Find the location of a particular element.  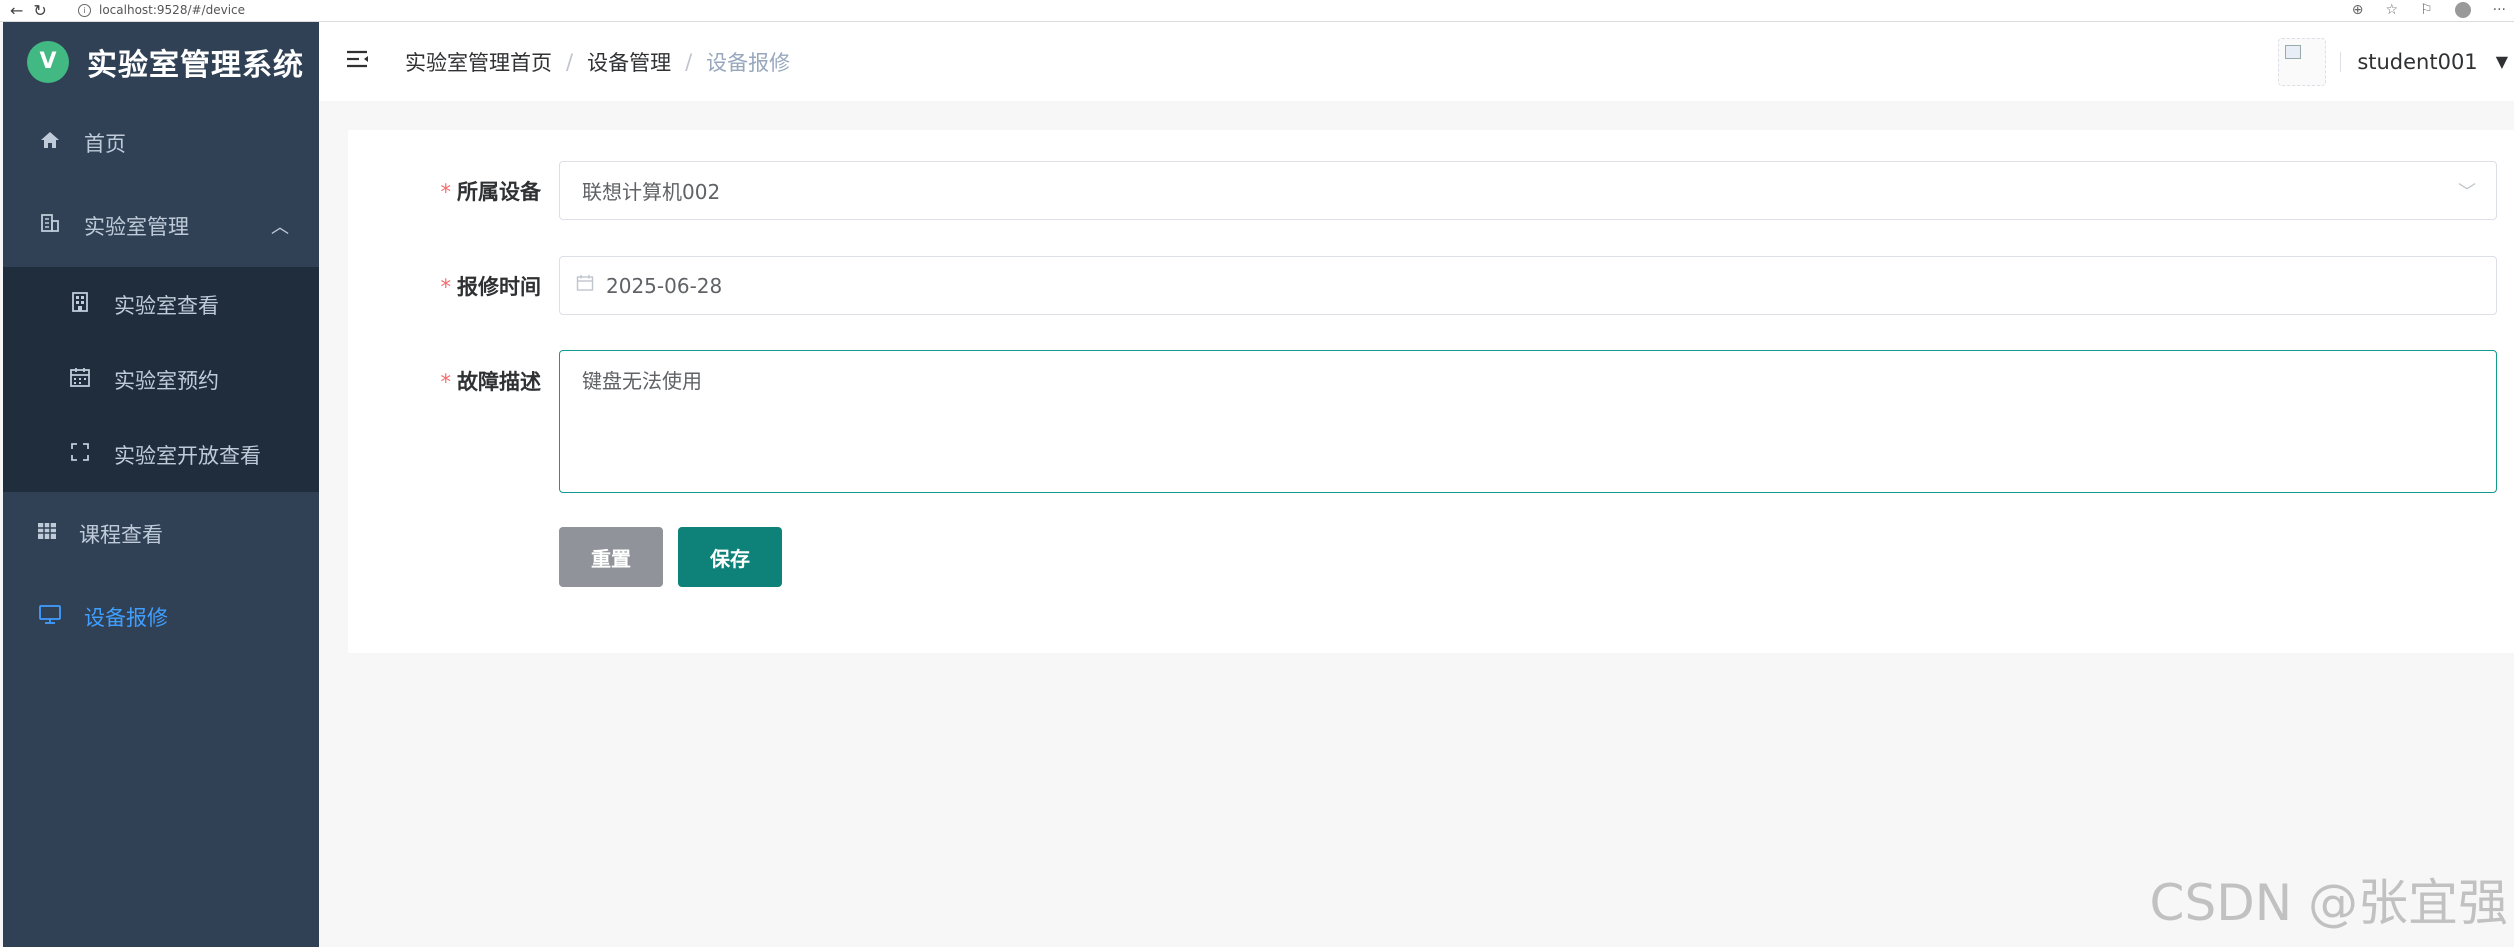

repair-date-picker: 2025-06-28 is located at coordinates (1528, 285).